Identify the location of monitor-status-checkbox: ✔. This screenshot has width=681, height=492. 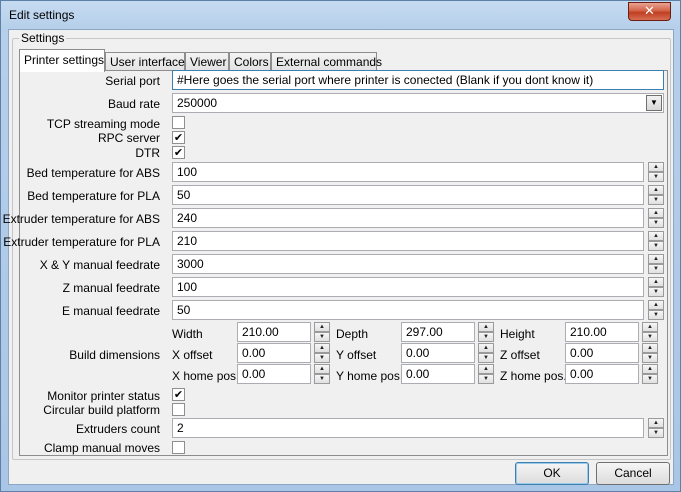
(178, 394).